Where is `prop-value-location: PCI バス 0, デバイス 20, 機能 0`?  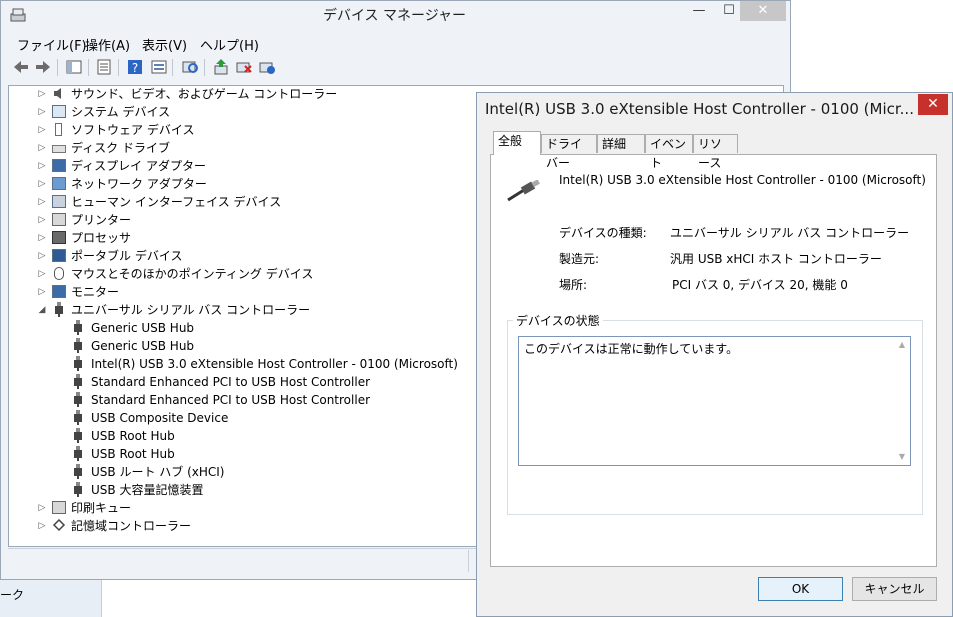 prop-value-location: PCI バス 0, デバイス 20, 機能 0 is located at coordinates (760, 285).